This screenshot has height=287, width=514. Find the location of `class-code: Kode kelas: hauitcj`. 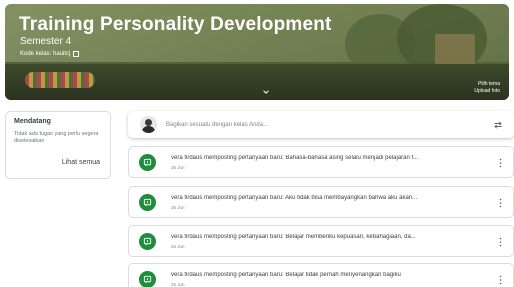

class-code: Kode kelas: hauitcj is located at coordinates (50, 54).